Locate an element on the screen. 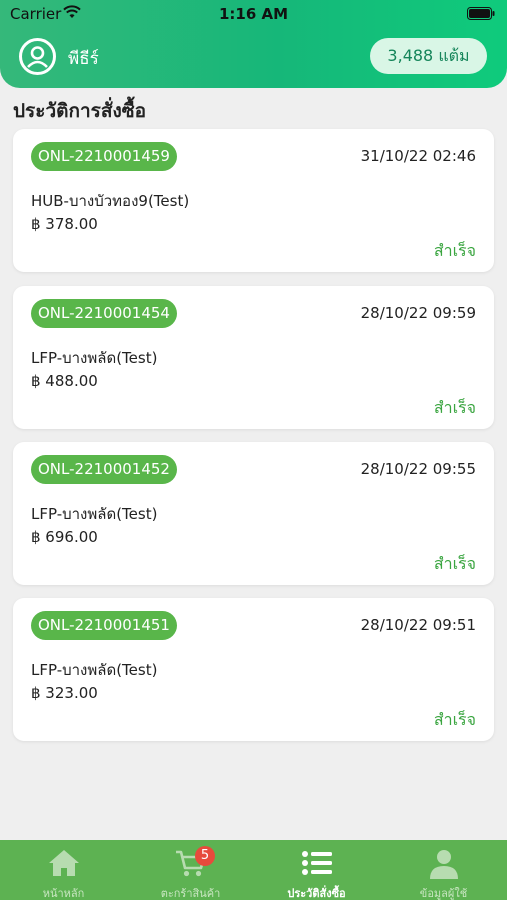  order-id-badge: ONL-2210001451 is located at coordinates (104, 625).